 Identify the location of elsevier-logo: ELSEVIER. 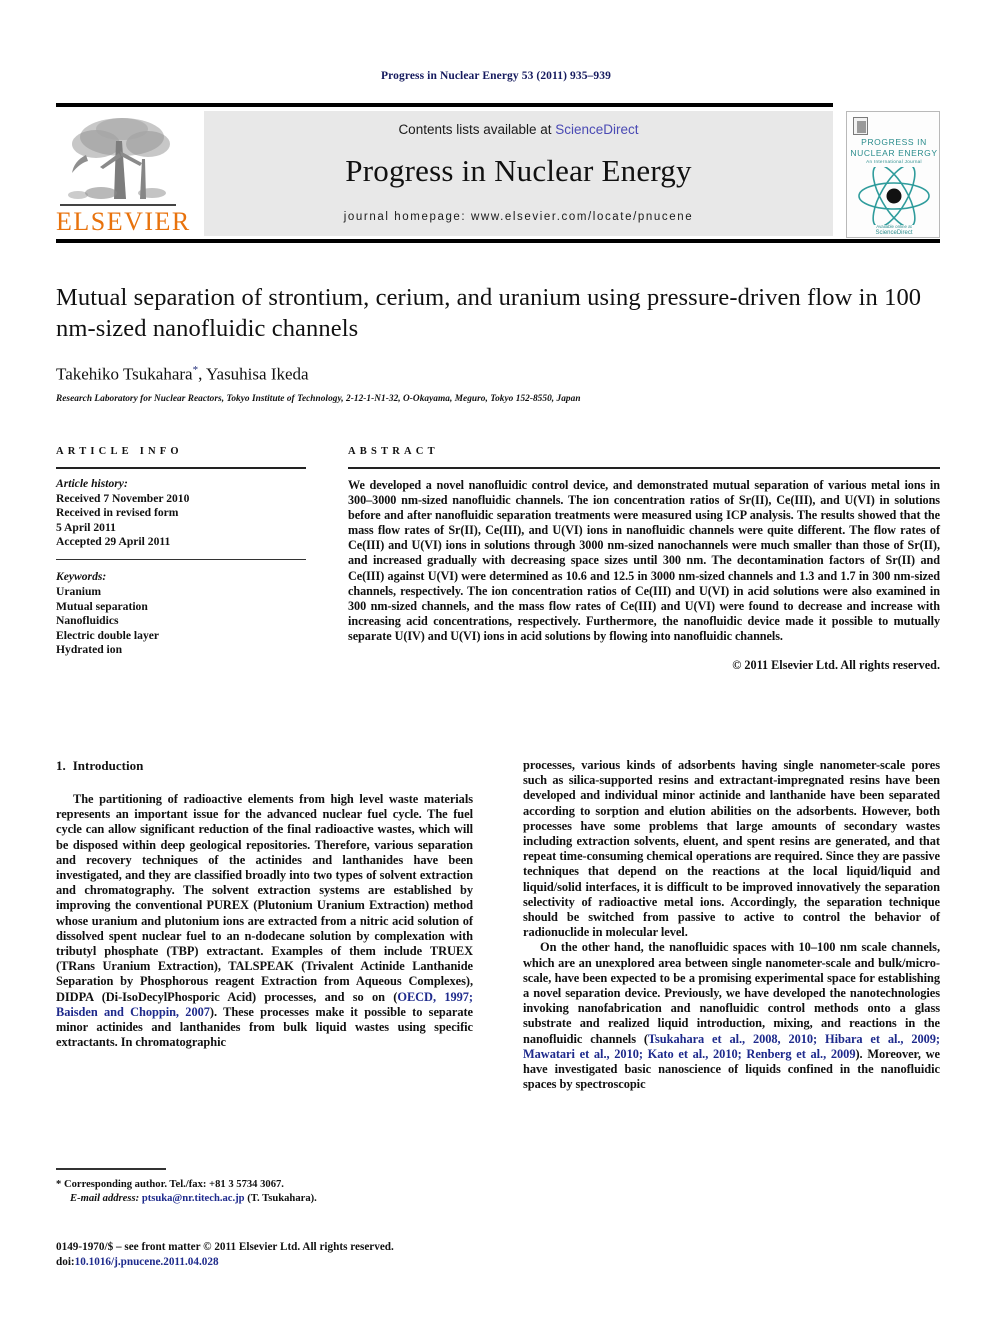
(123, 173).